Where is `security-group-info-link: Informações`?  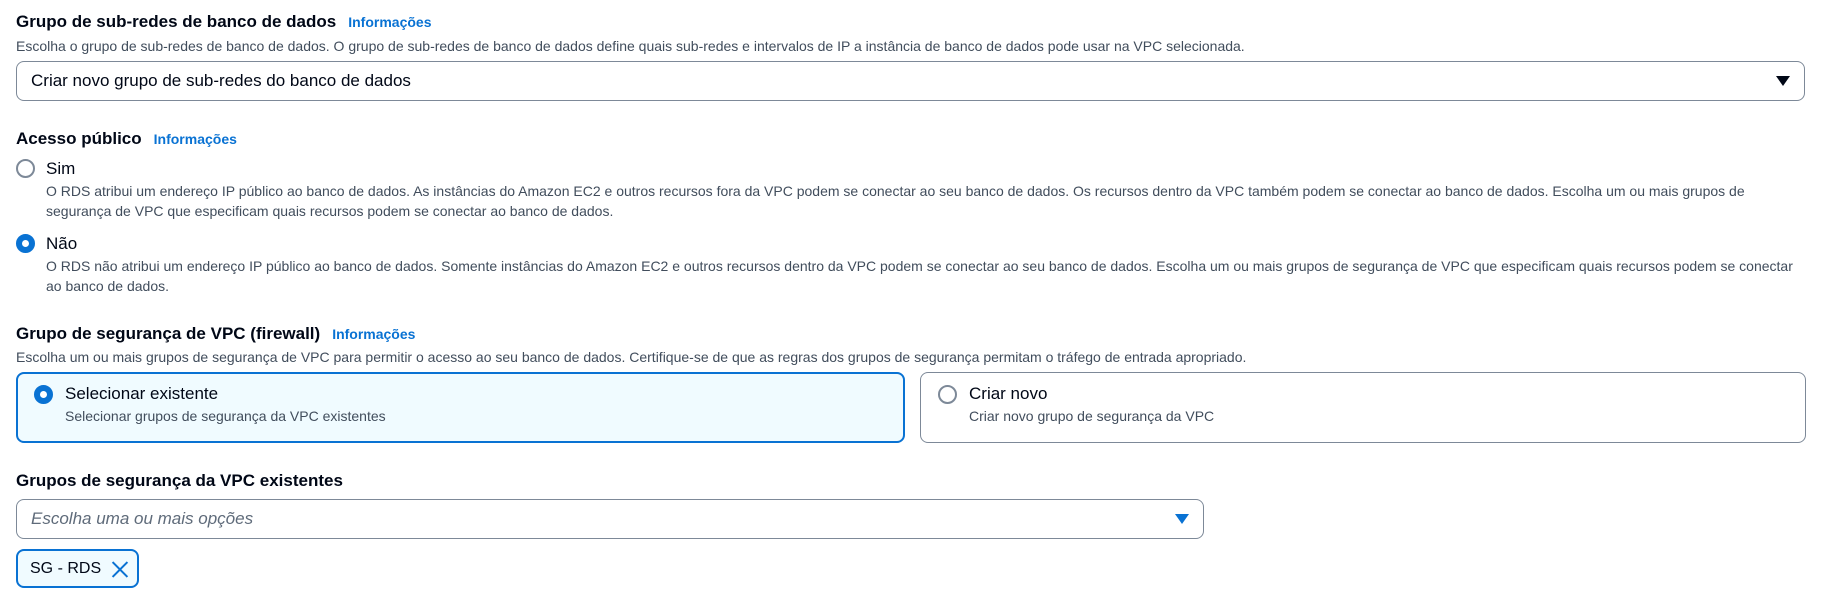
security-group-info-link: Informações is located at coordinates (373, 334).